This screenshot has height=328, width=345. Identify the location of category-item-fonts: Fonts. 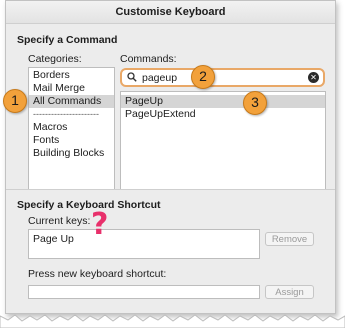
(71, 140).